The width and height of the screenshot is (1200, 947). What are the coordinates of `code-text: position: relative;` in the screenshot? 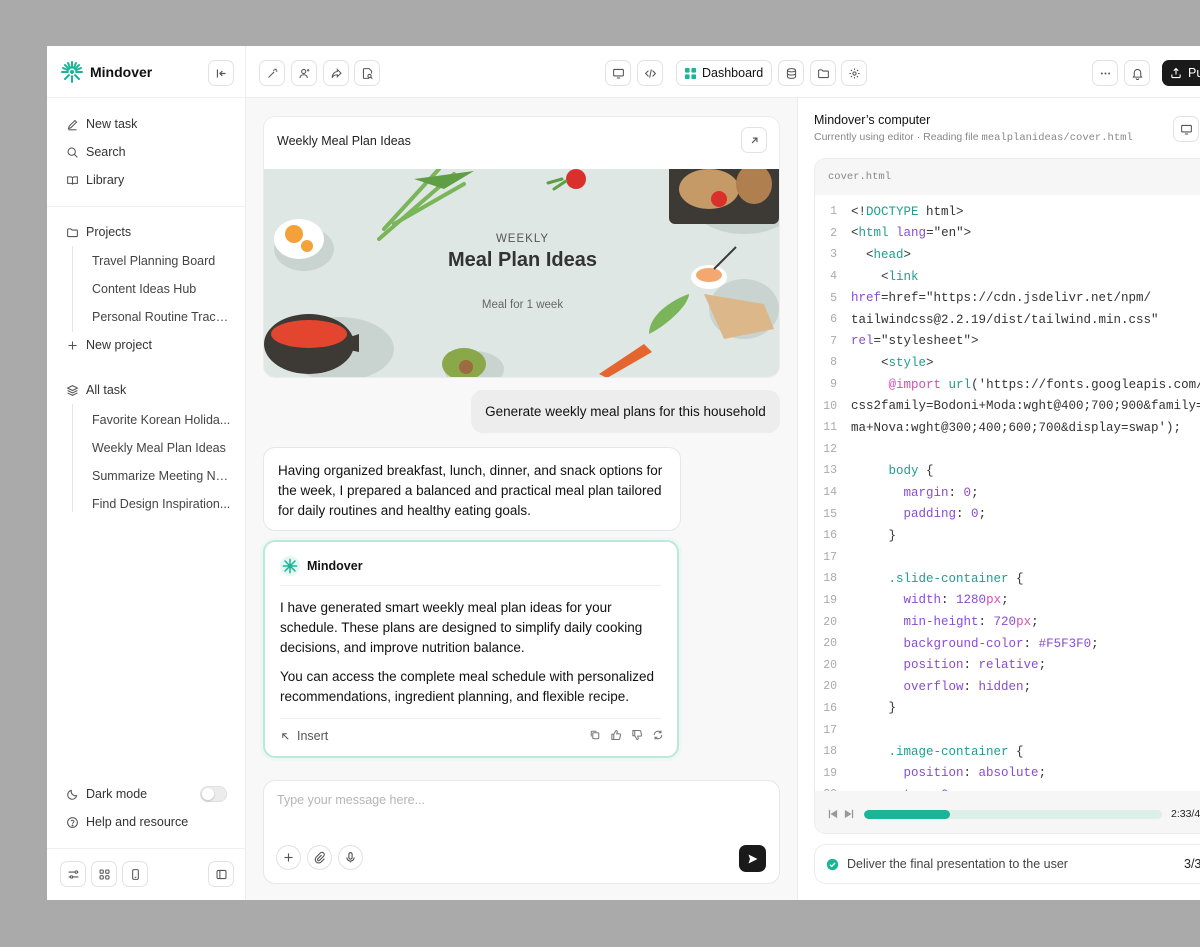 It's located at (975, 665).